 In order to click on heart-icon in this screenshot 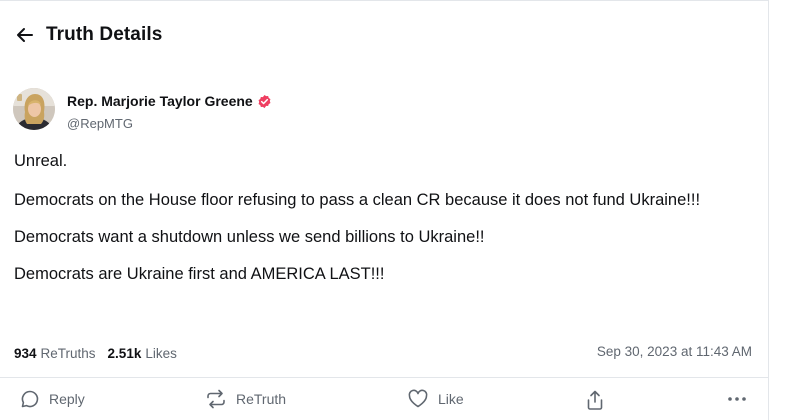, I will do `click(418, 398)`.